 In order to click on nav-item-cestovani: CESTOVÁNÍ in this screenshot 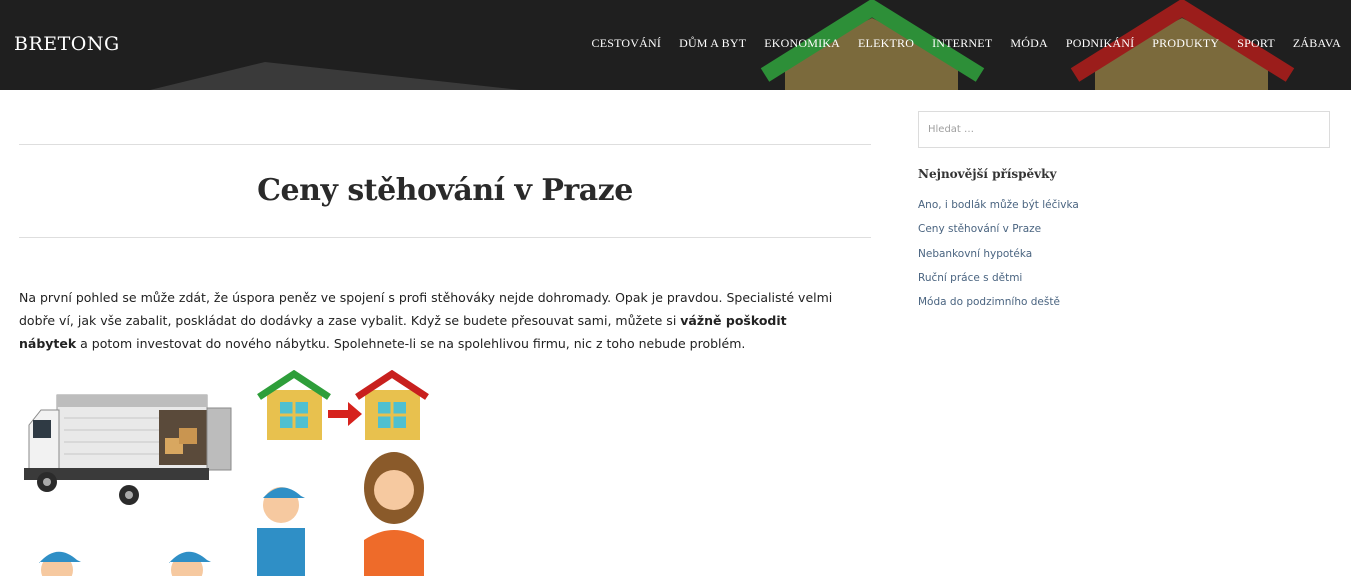, I will do `click(626, 43)`.